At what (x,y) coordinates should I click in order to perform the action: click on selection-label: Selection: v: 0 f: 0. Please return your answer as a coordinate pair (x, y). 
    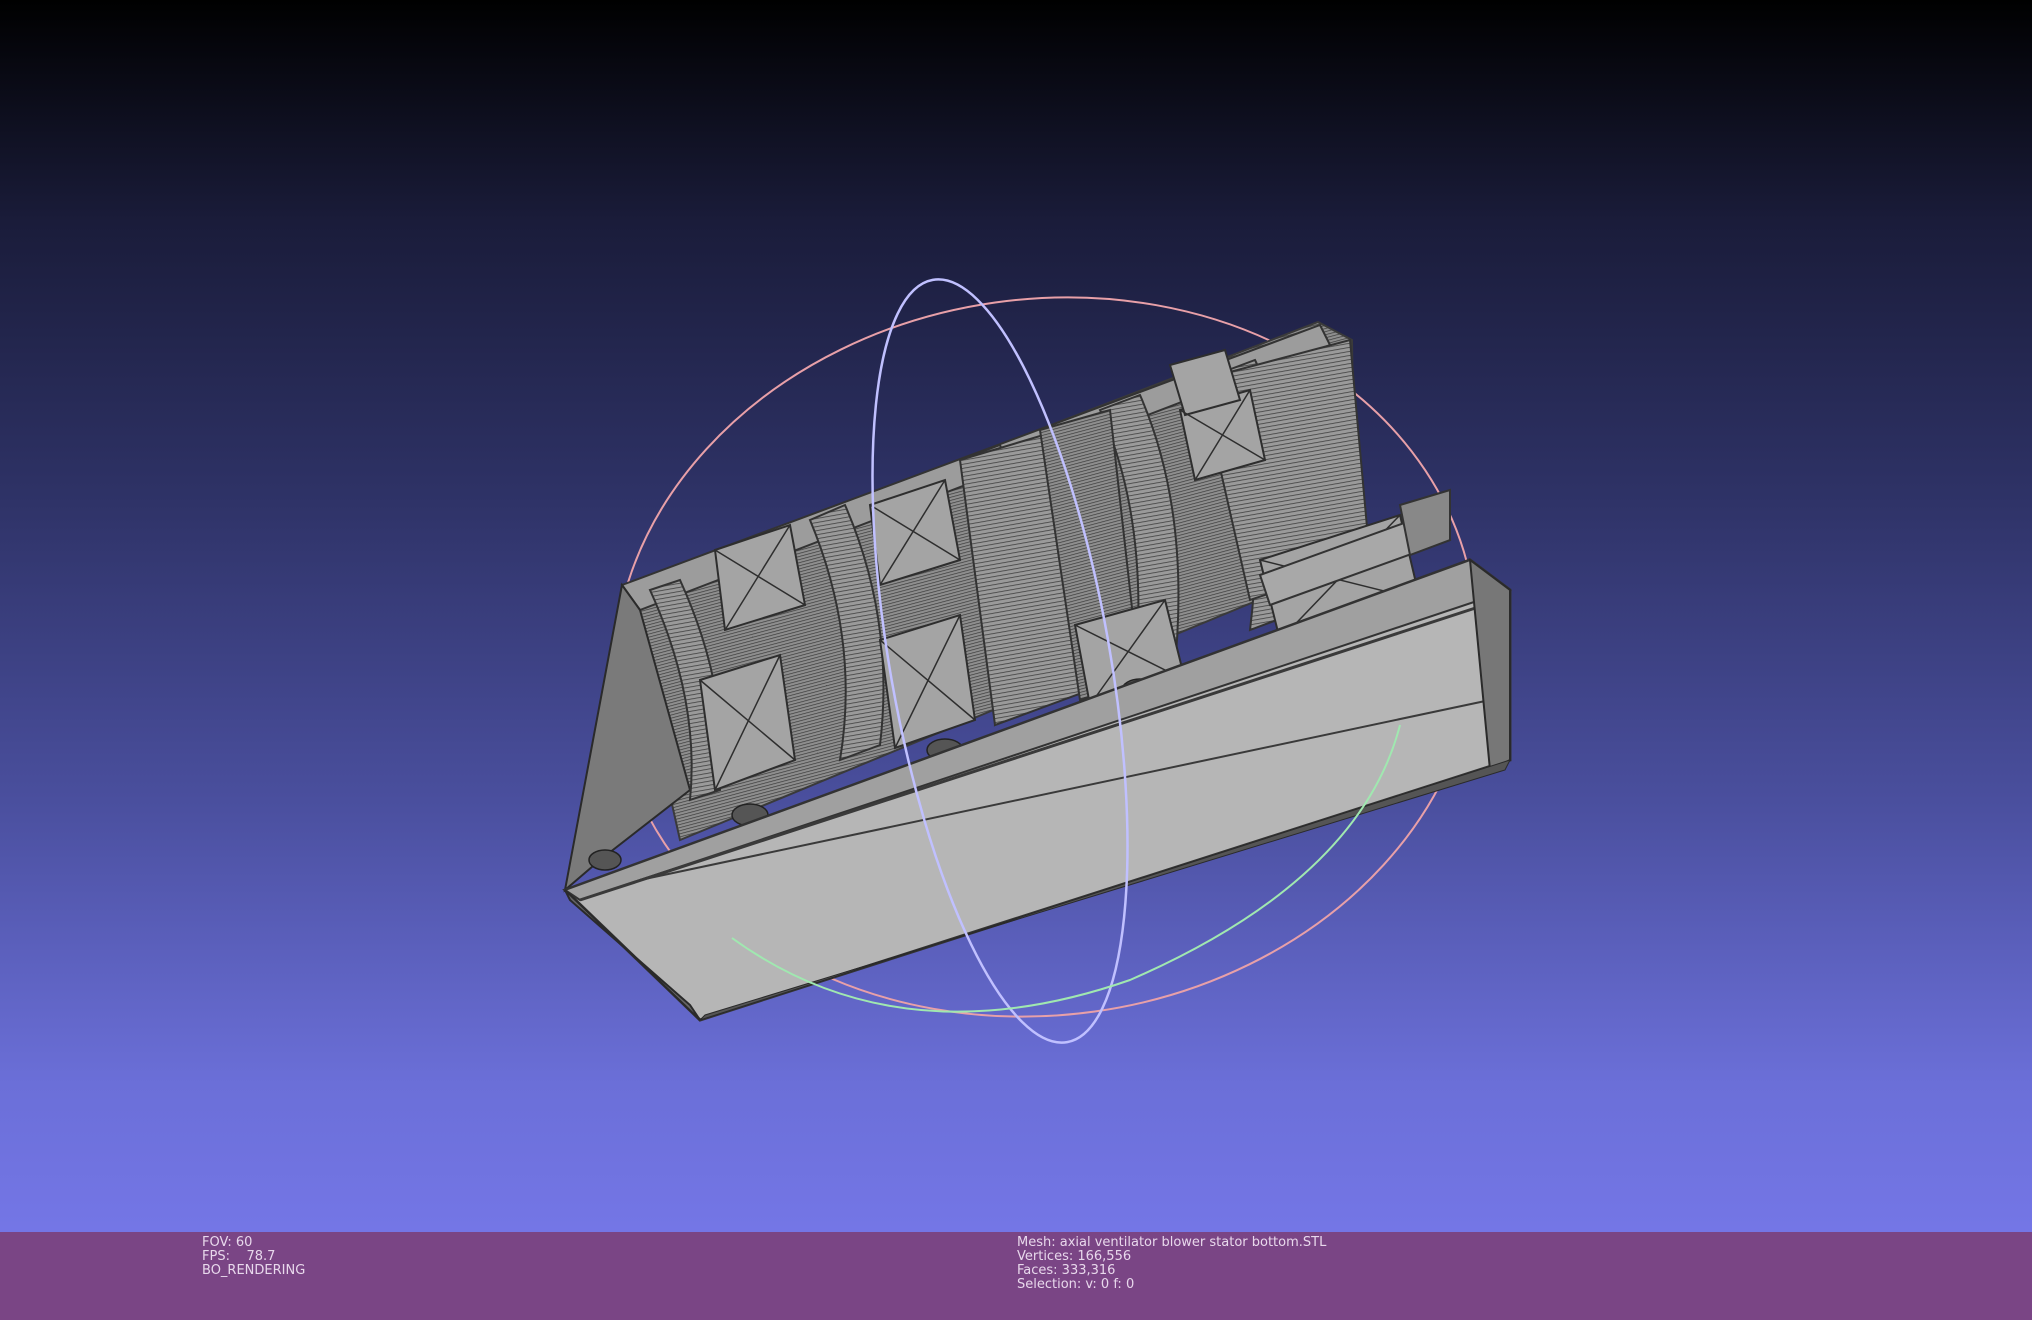
    Looking at the image, I should click on (1076, 1284).